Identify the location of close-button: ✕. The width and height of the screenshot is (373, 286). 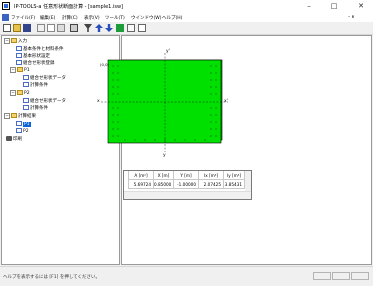
(361, 6).